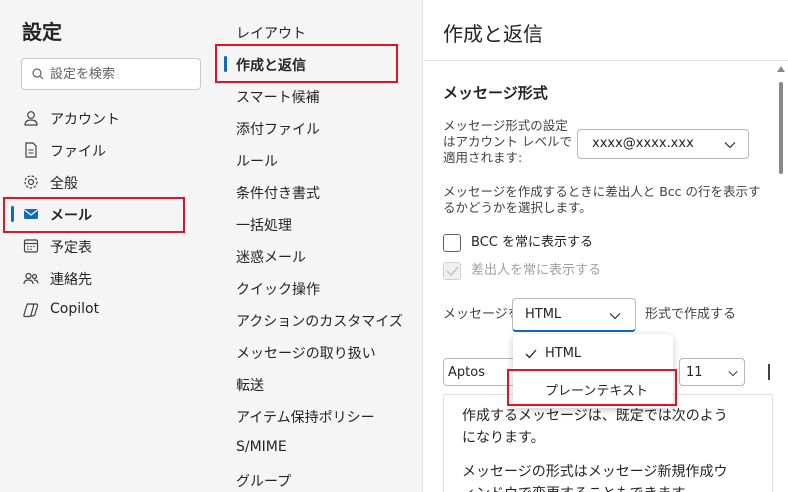 Image resolution: width=788 pixels, height=492 pixels. What do you see at coordinates (257, 161) in the screenshot?
I see `submenu-rules: ルール` at bounding box center [257, 161].